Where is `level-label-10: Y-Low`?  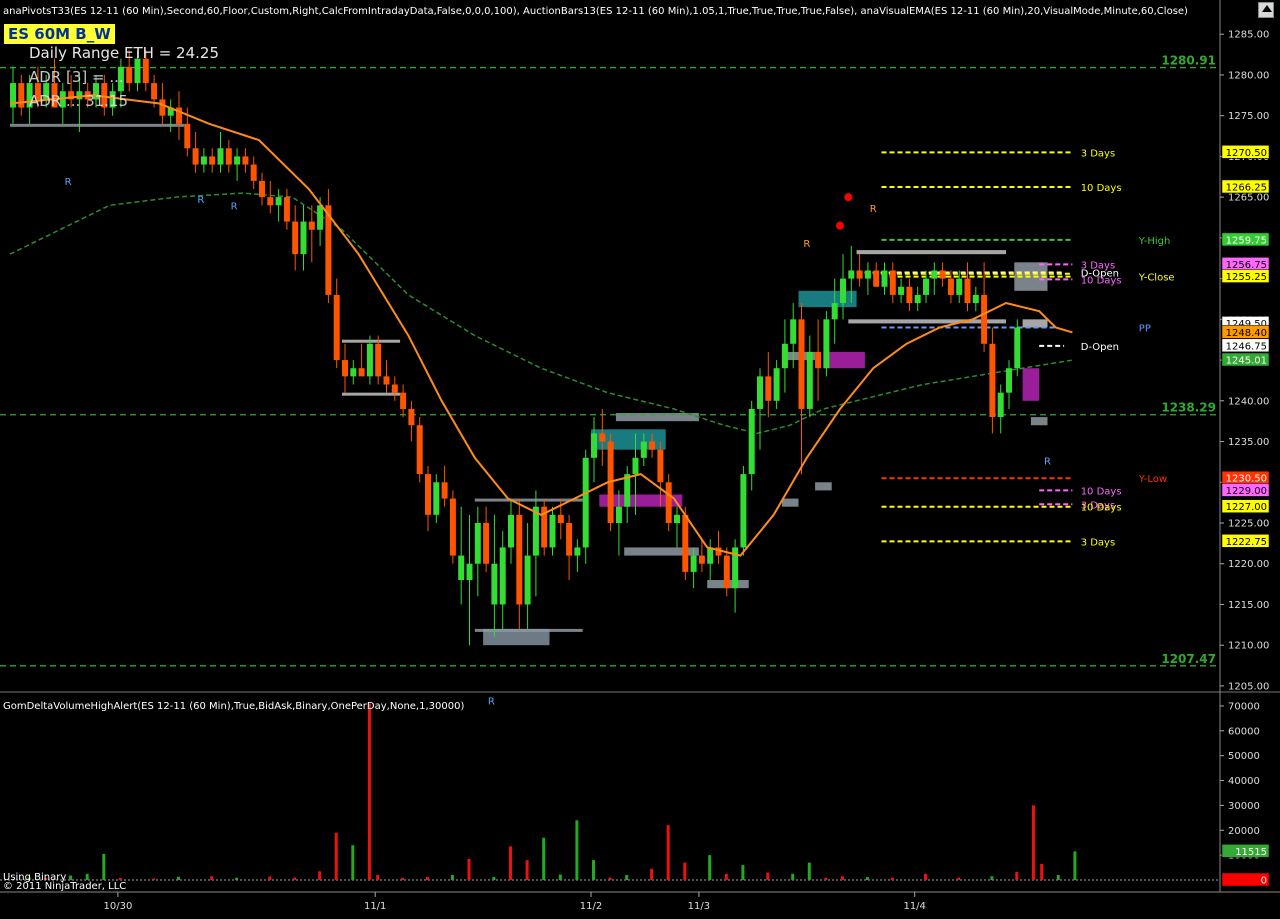
level-label-10: Y-Low is located at coordinates (1152, 479).